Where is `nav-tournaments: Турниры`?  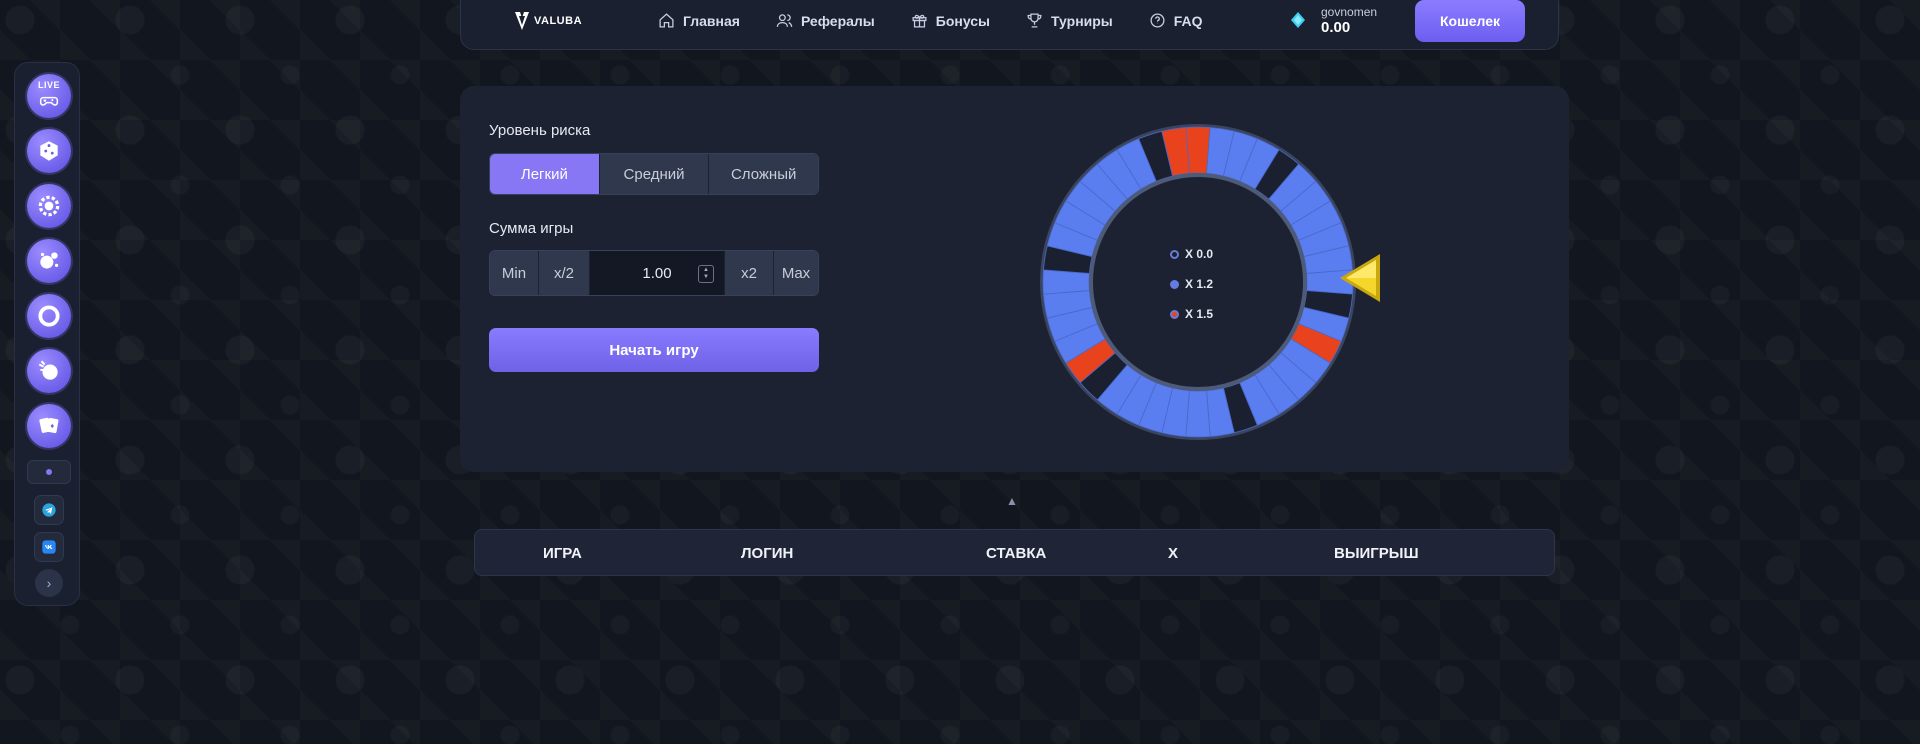 nav-tournaments: Турниры is located at coordinates (1069, 20).